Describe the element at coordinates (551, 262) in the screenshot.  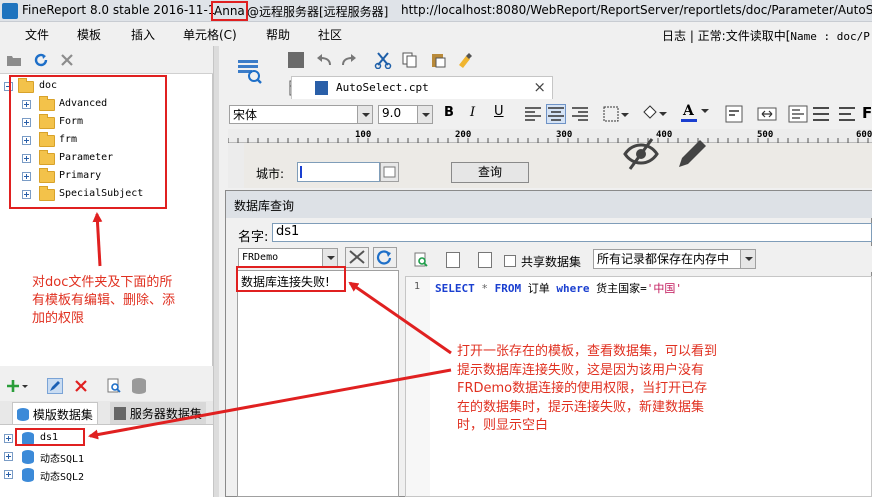
I see `share-label: 共享数据集` at that location.